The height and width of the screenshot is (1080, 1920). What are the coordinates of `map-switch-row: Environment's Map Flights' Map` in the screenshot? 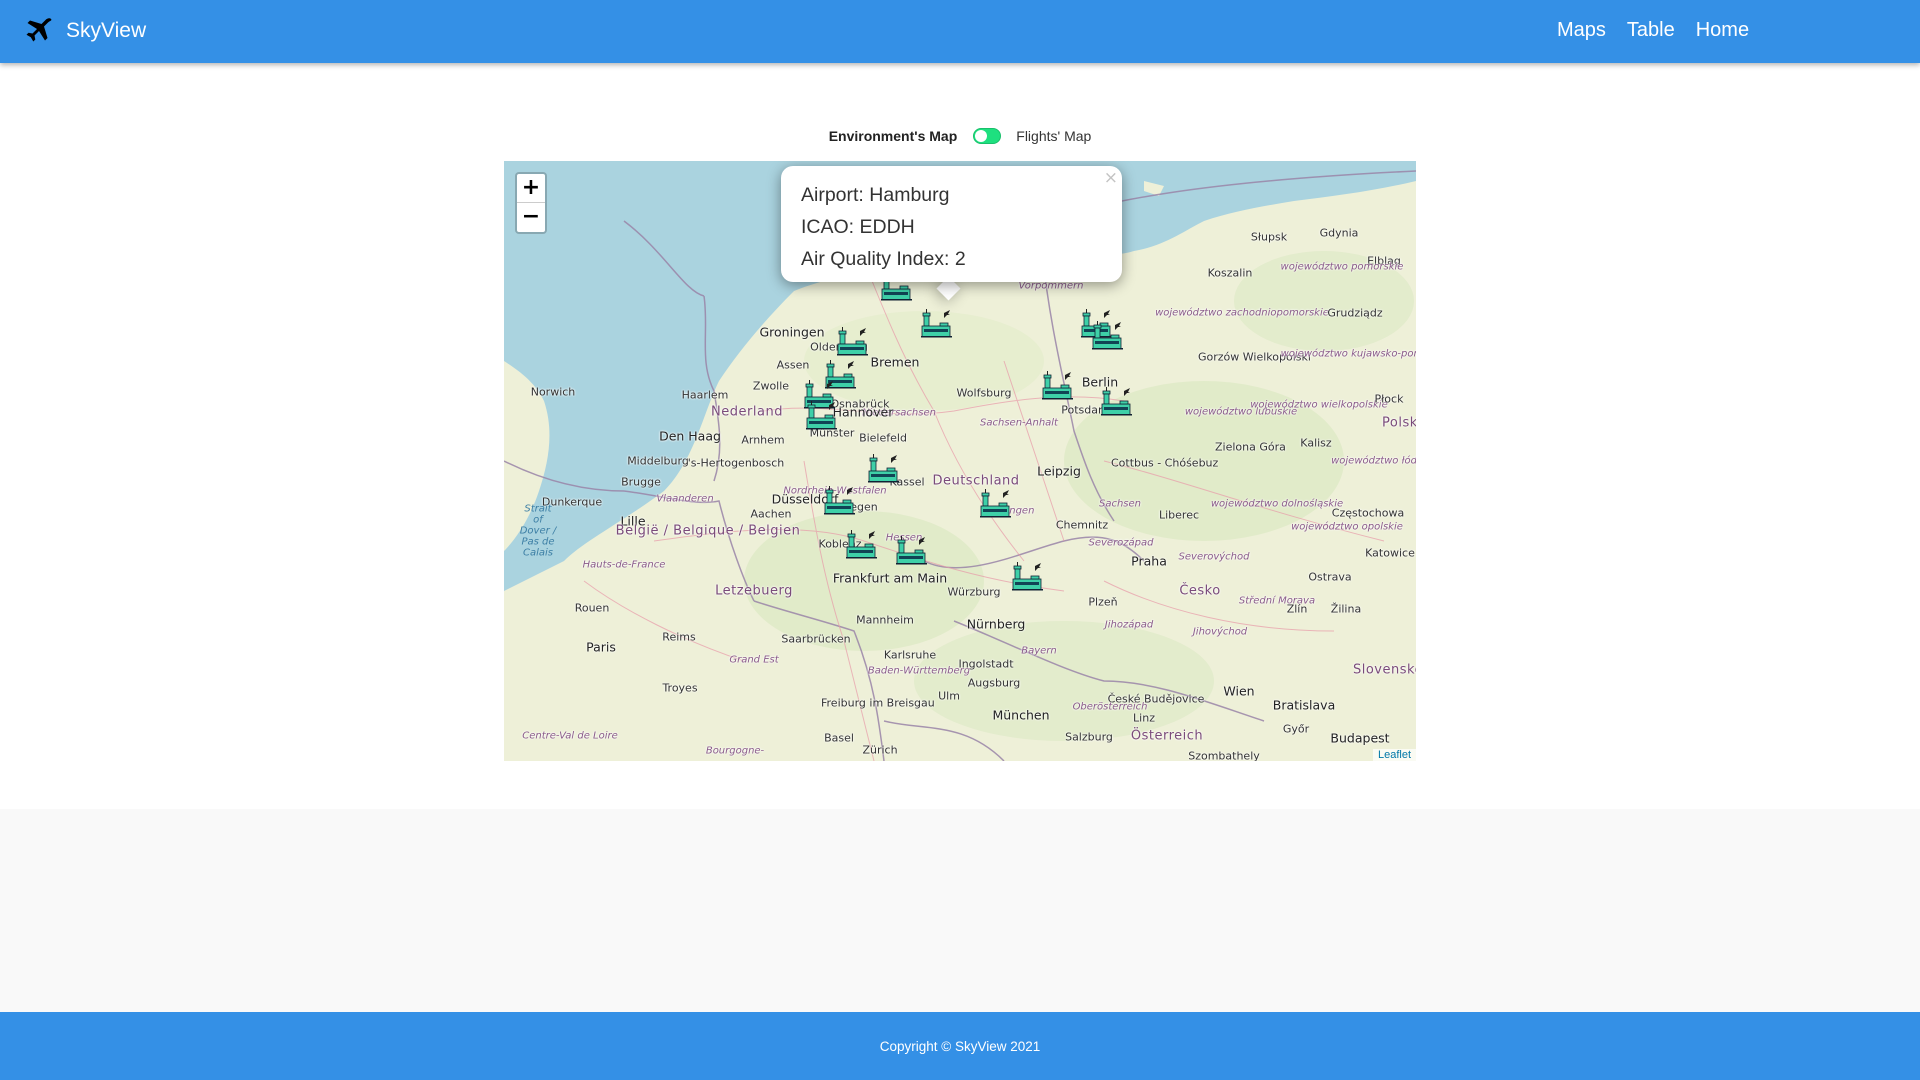 It's located at (960, 136).